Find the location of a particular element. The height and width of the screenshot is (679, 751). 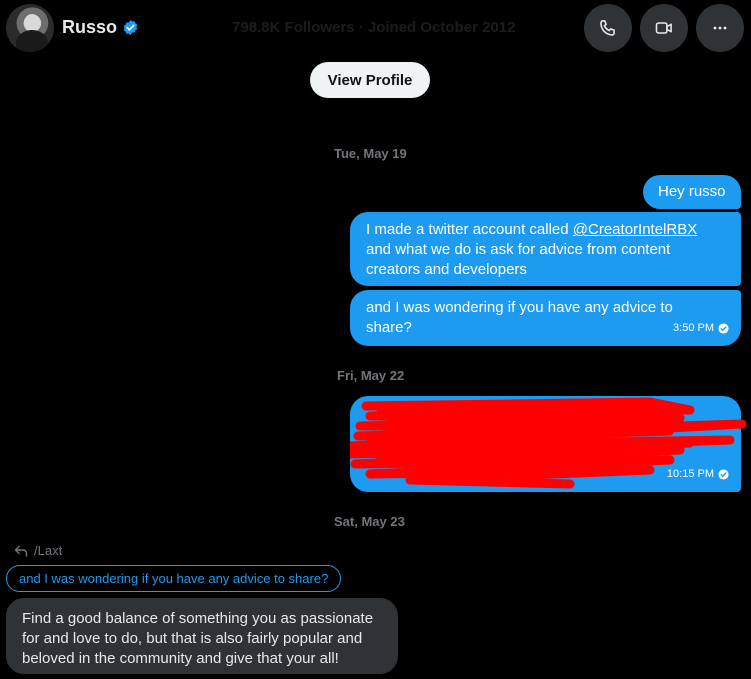

contact-name: Russo is located at coordinates (89, 27).